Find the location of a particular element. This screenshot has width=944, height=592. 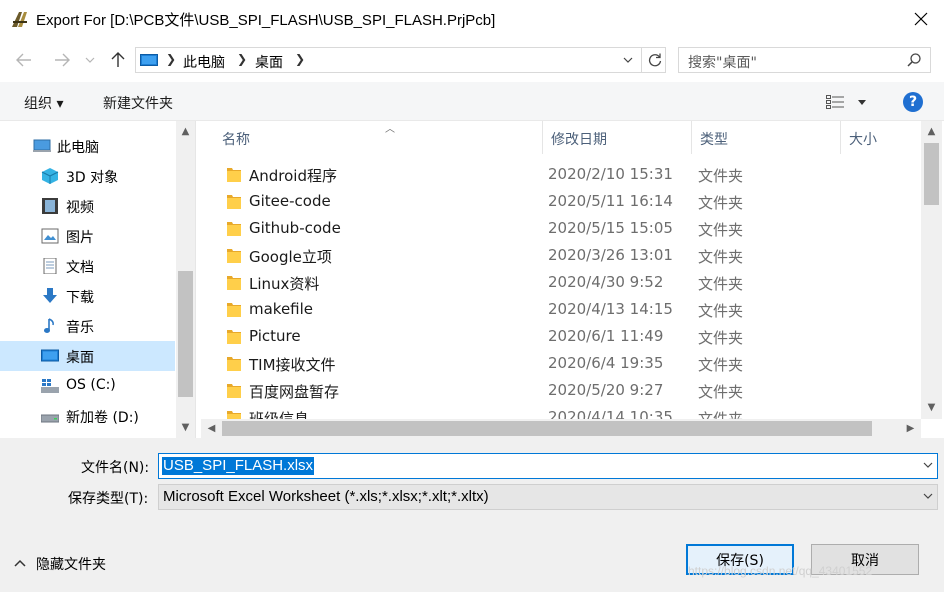

change-view-button is located at coordinates (848, 102).